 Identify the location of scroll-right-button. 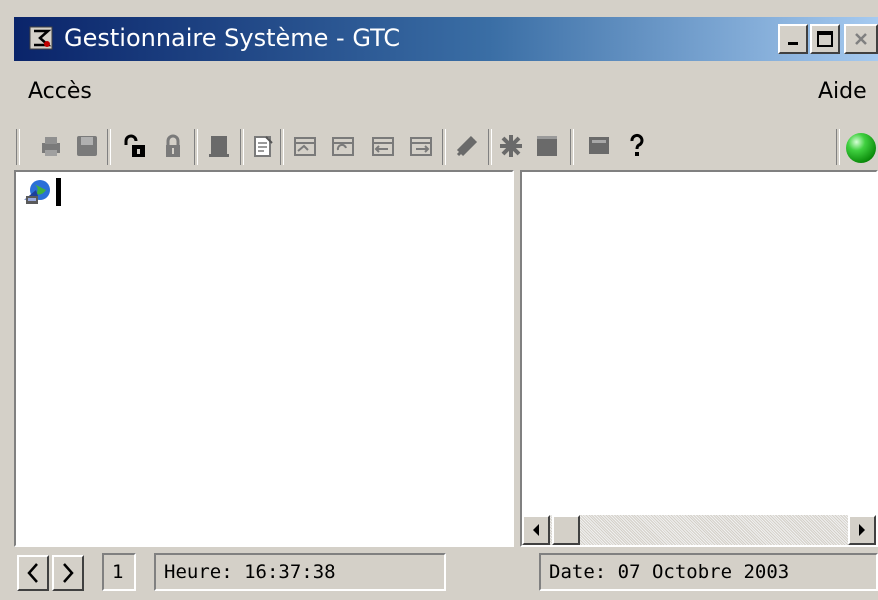
(862, 530).